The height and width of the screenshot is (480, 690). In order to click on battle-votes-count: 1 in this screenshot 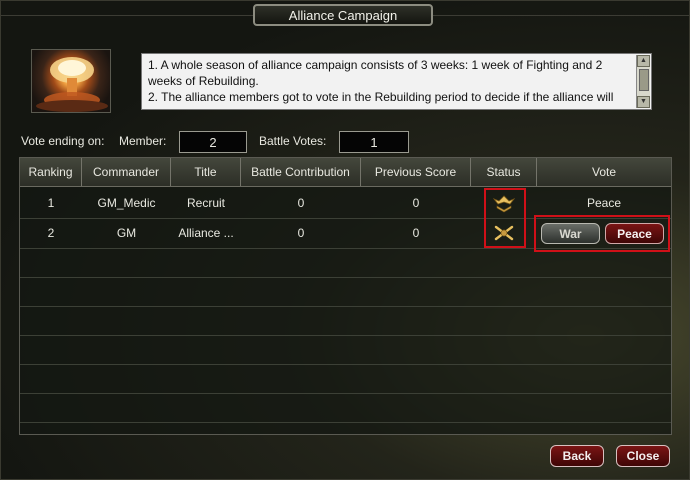, I will do `click(374, 142)`.